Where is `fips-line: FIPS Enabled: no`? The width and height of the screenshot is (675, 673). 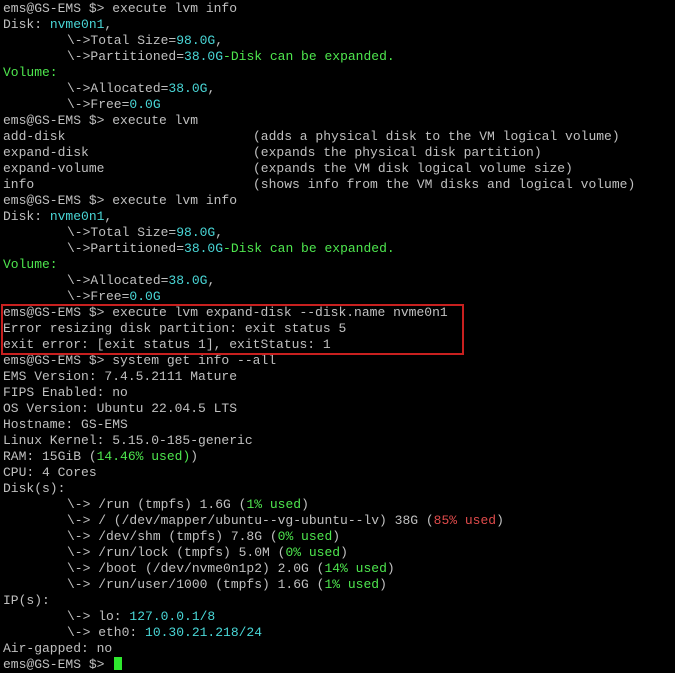
fips-line: FIPS Enabled: no is located at coordinates (65, 392).